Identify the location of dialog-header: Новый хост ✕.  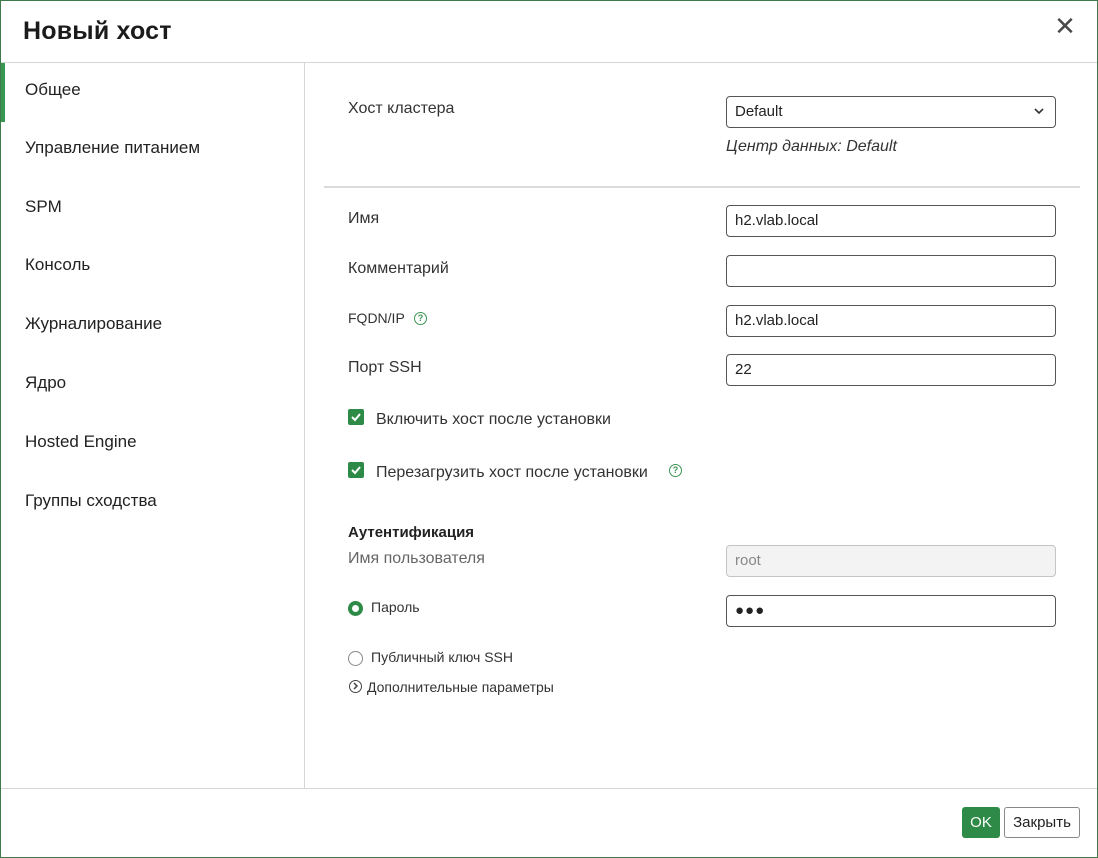
(549, 32).